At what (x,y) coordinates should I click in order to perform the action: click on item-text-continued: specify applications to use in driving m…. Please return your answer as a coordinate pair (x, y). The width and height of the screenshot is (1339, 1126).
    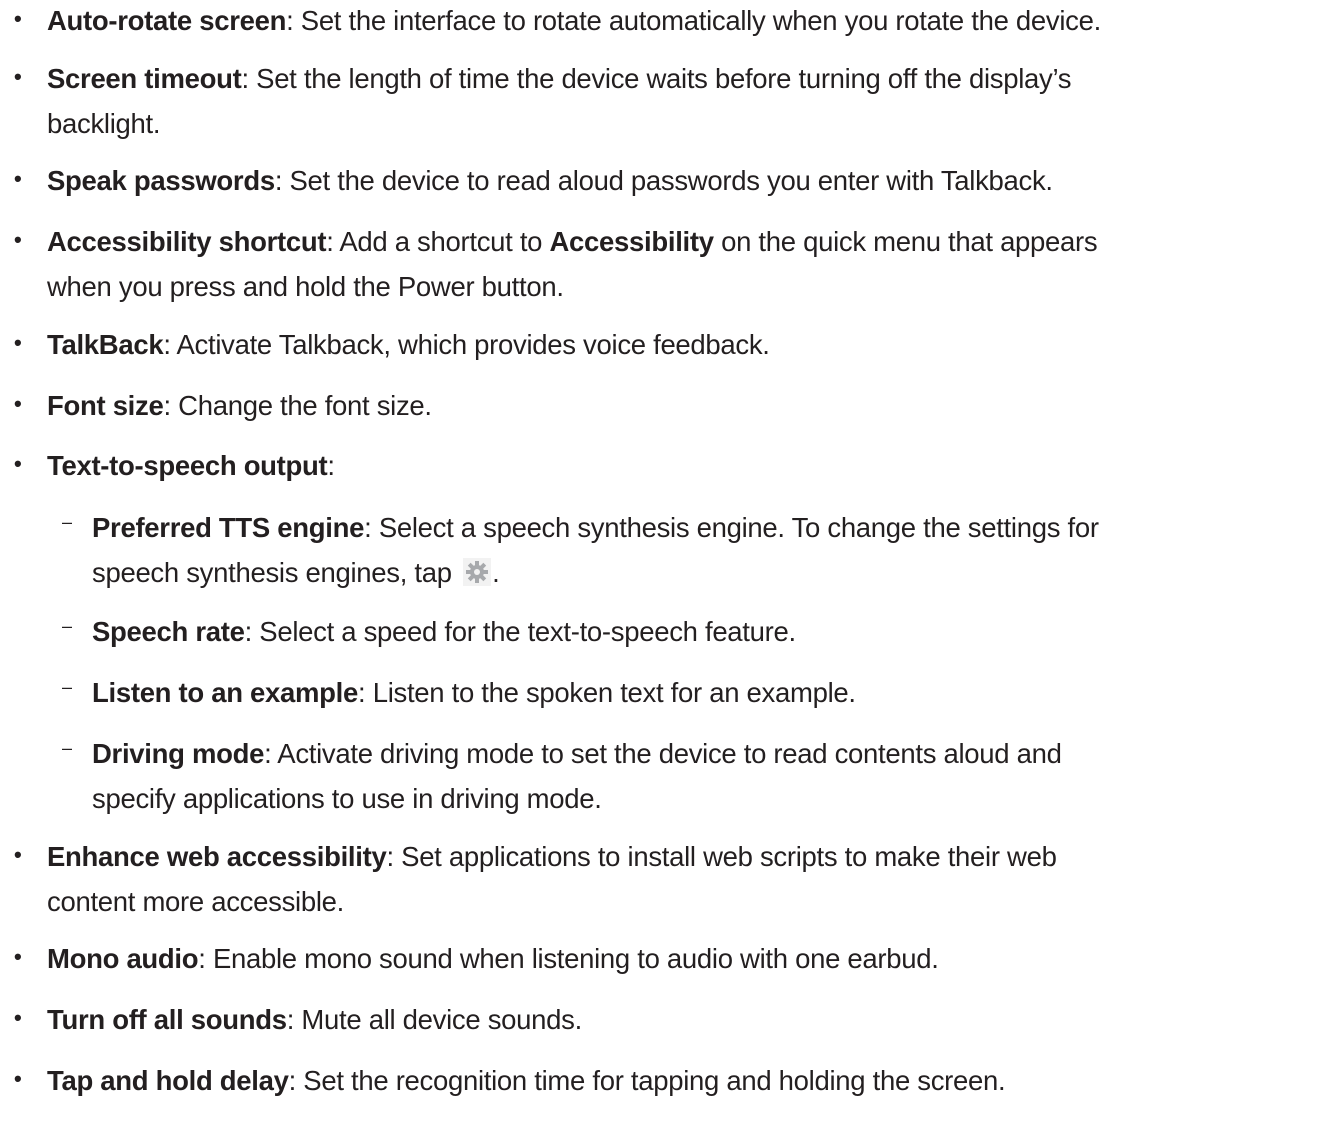
    Looking at the image, I should click on (347, 798).